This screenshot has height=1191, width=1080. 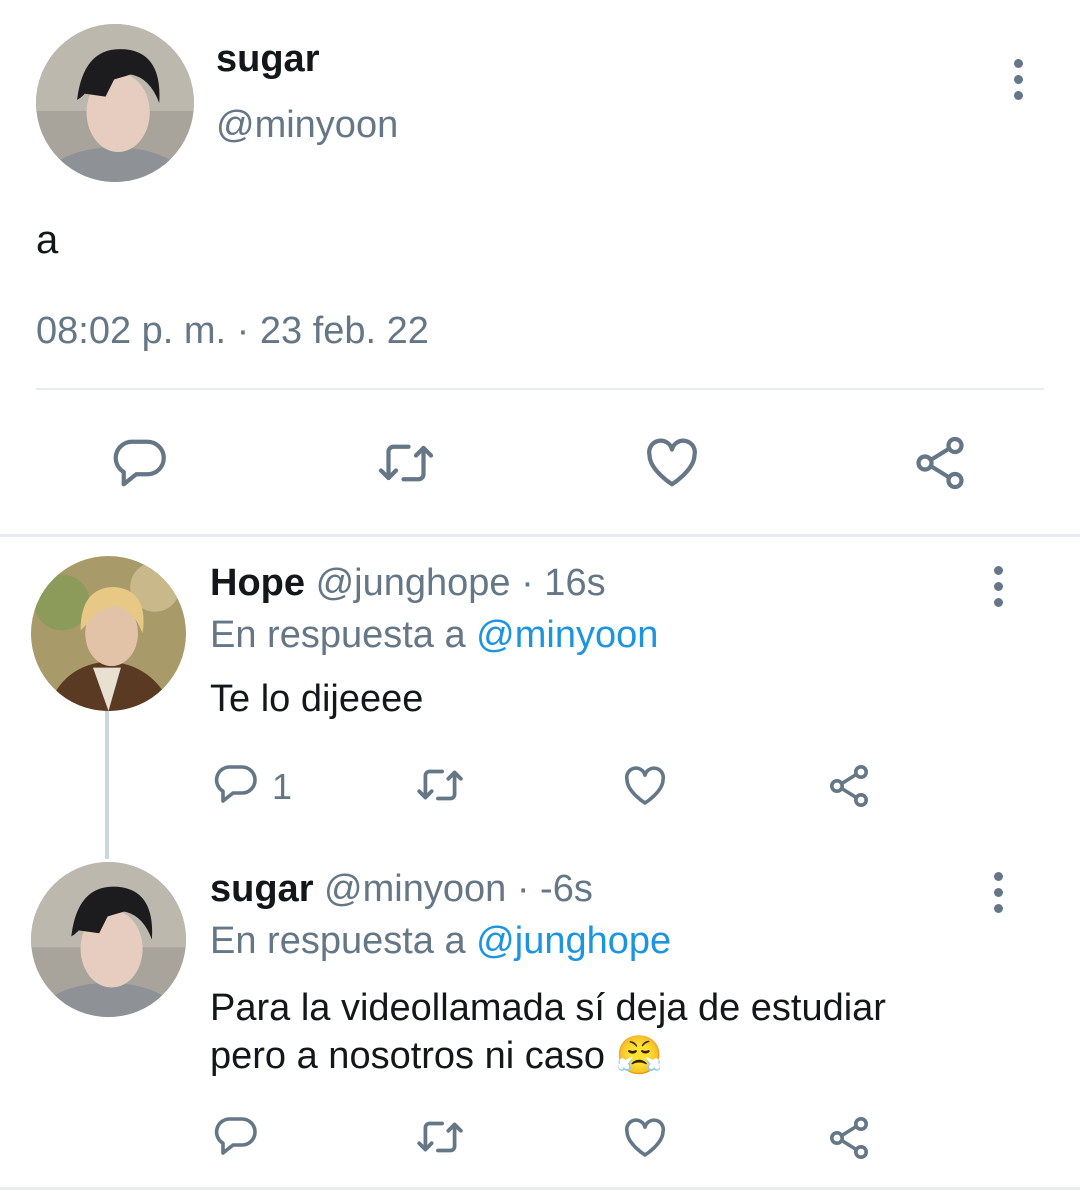 What do you see at coordinates (413, 583) in the screenshot?
I see `reply-handle: @junghope` at bounding box center [413, 583].